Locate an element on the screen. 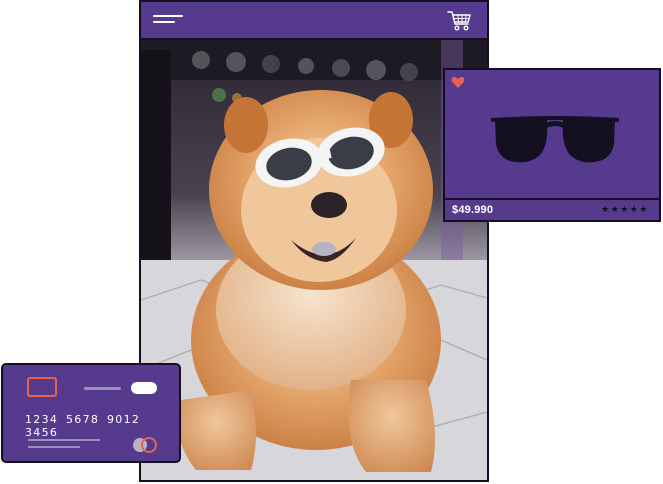 Image resolution: width=663 pixels, height=484 pixels. credit-card: 1234 5678 9012 3456 is located at coordinates (91, 413).